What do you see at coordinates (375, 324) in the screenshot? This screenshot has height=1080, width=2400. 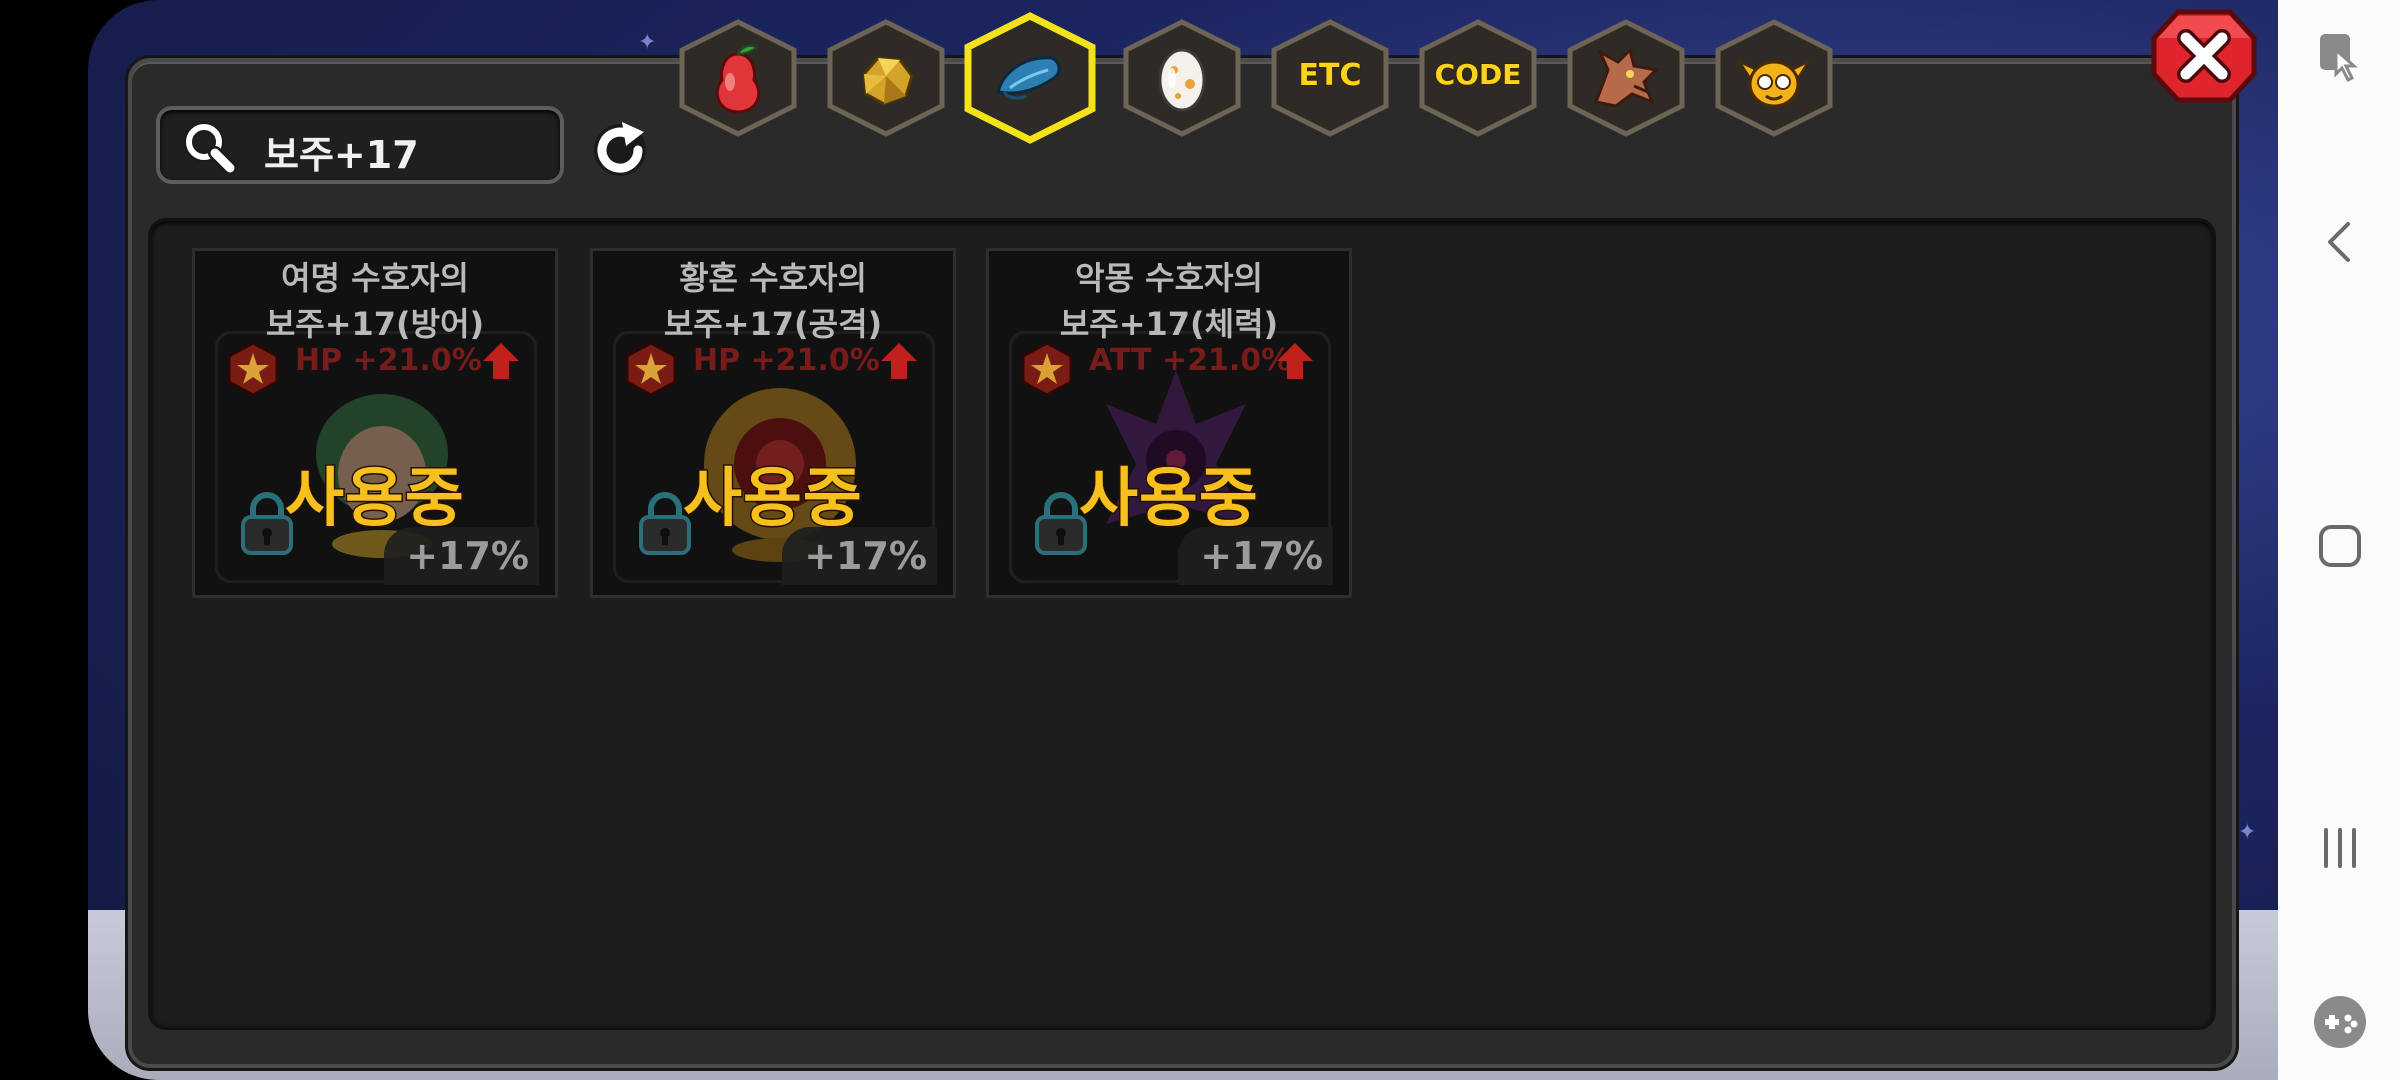 I see `item-name-line2: 보주+17(방어)` at bounding box center [375, 324].